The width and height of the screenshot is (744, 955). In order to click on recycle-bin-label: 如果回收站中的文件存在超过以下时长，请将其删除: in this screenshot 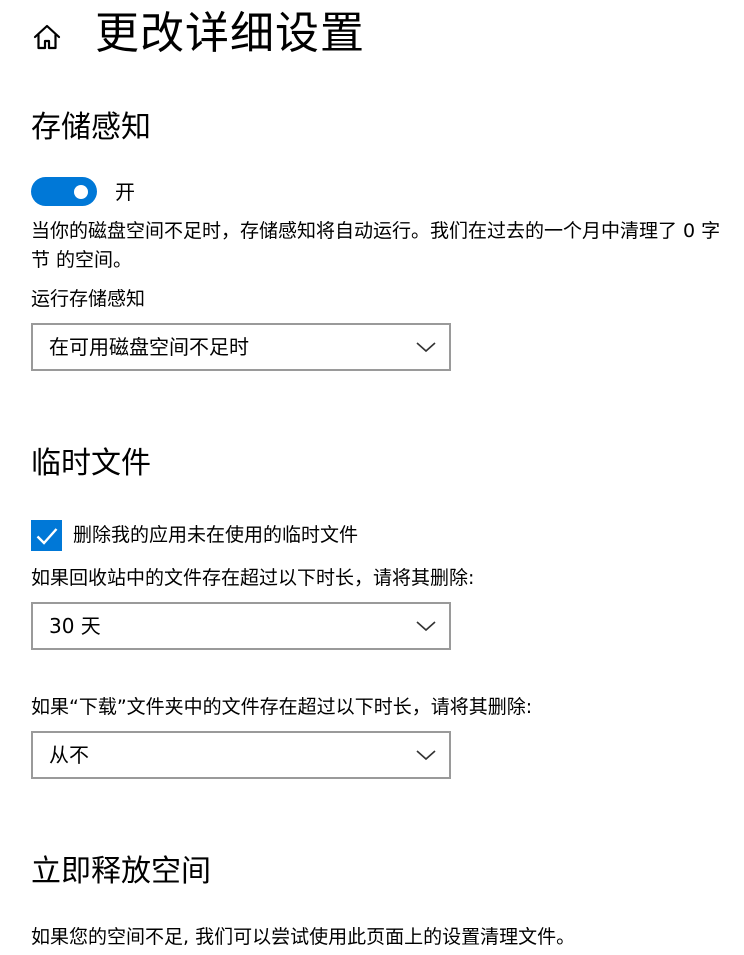, I will do `click(253, 578)`.